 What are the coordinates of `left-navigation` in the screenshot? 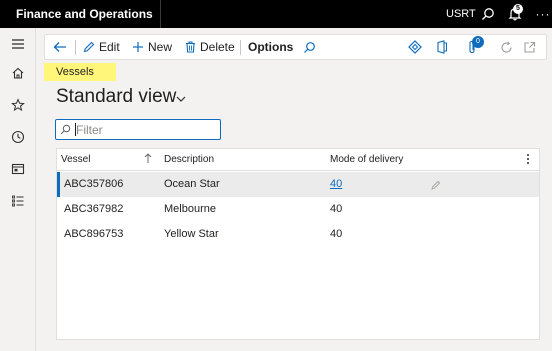 It's located at (18, 189).